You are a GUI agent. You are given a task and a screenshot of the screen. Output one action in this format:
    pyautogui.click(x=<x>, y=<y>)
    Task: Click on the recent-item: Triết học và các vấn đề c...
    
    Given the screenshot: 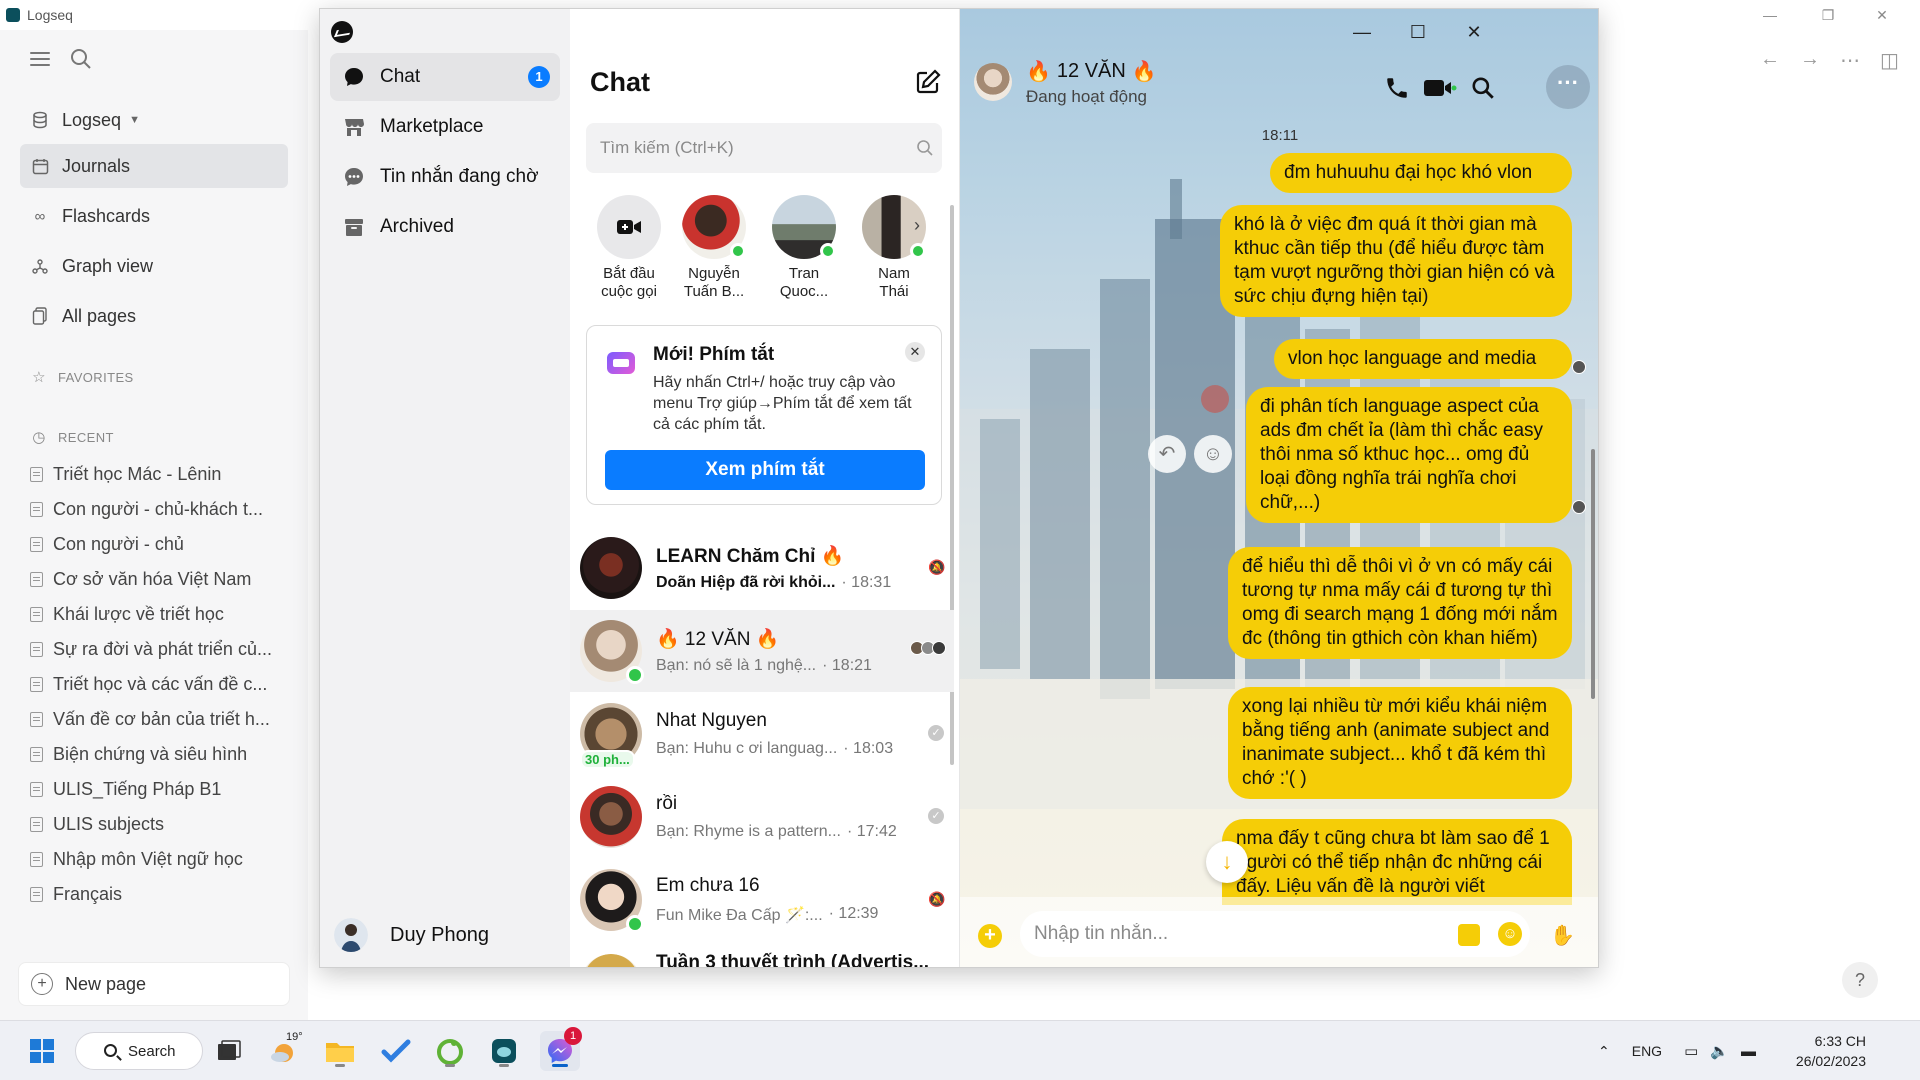 What is the action you would take?
    pyautogui.click(x=160, y=684)
    